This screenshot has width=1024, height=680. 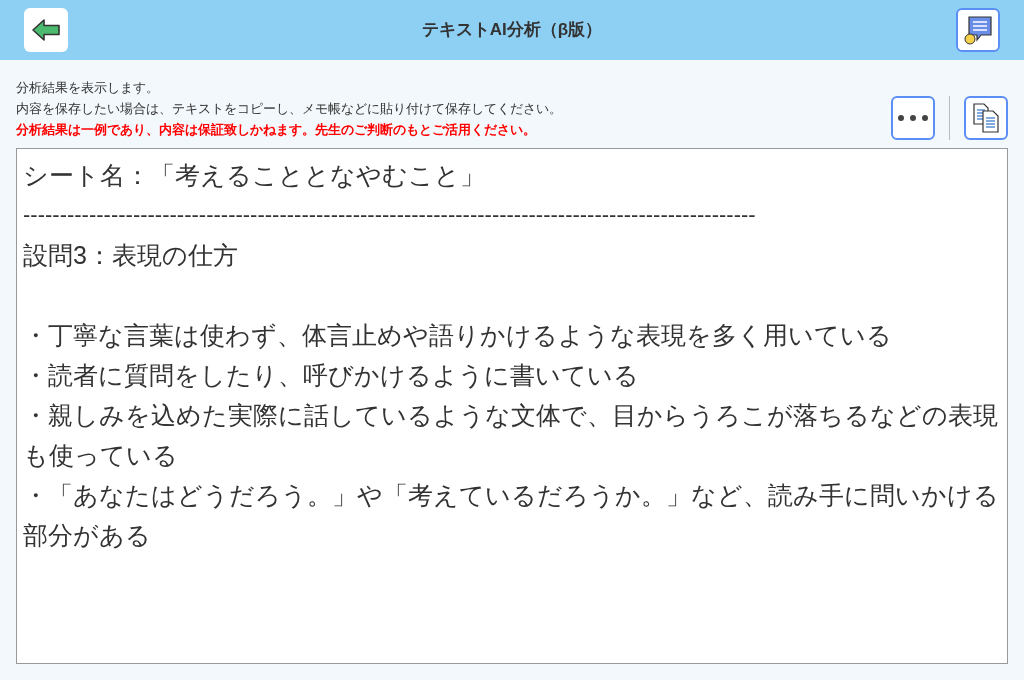 I want to click on chat-button, so click(x=978, y=30).